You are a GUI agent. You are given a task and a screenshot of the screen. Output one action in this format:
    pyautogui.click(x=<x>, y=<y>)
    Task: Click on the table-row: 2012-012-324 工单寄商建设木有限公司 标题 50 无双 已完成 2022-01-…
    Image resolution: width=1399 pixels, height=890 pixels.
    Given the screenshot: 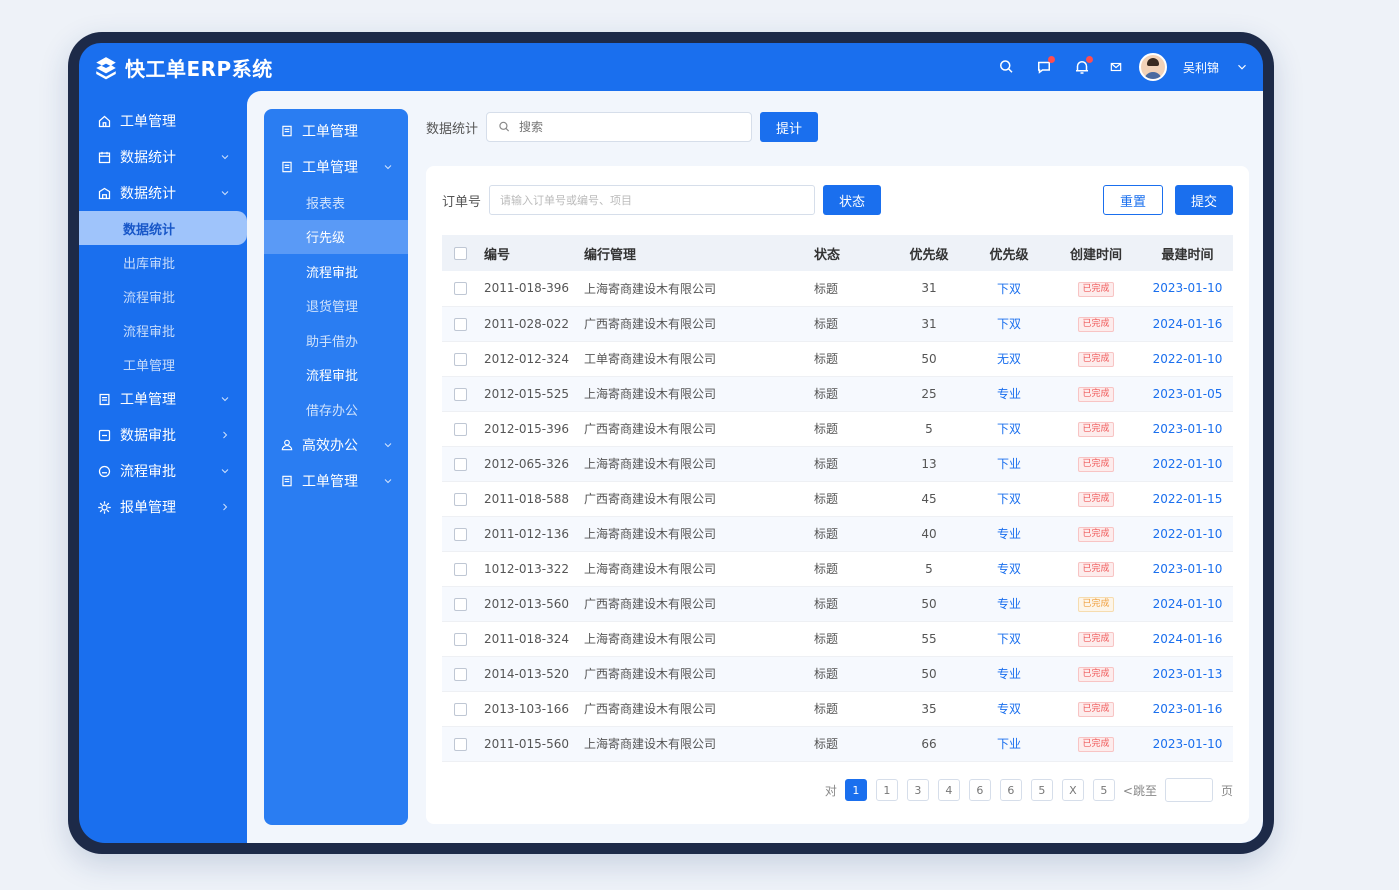 What is the action you would take?
    pyautogui.click(x=837, y=359)
    